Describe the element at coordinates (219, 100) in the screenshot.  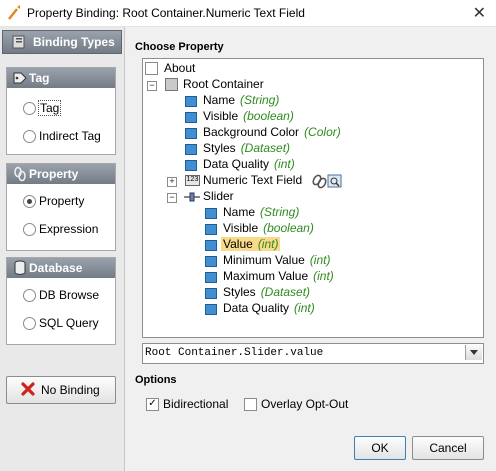
I see `root-prop-name: Name` at that location.